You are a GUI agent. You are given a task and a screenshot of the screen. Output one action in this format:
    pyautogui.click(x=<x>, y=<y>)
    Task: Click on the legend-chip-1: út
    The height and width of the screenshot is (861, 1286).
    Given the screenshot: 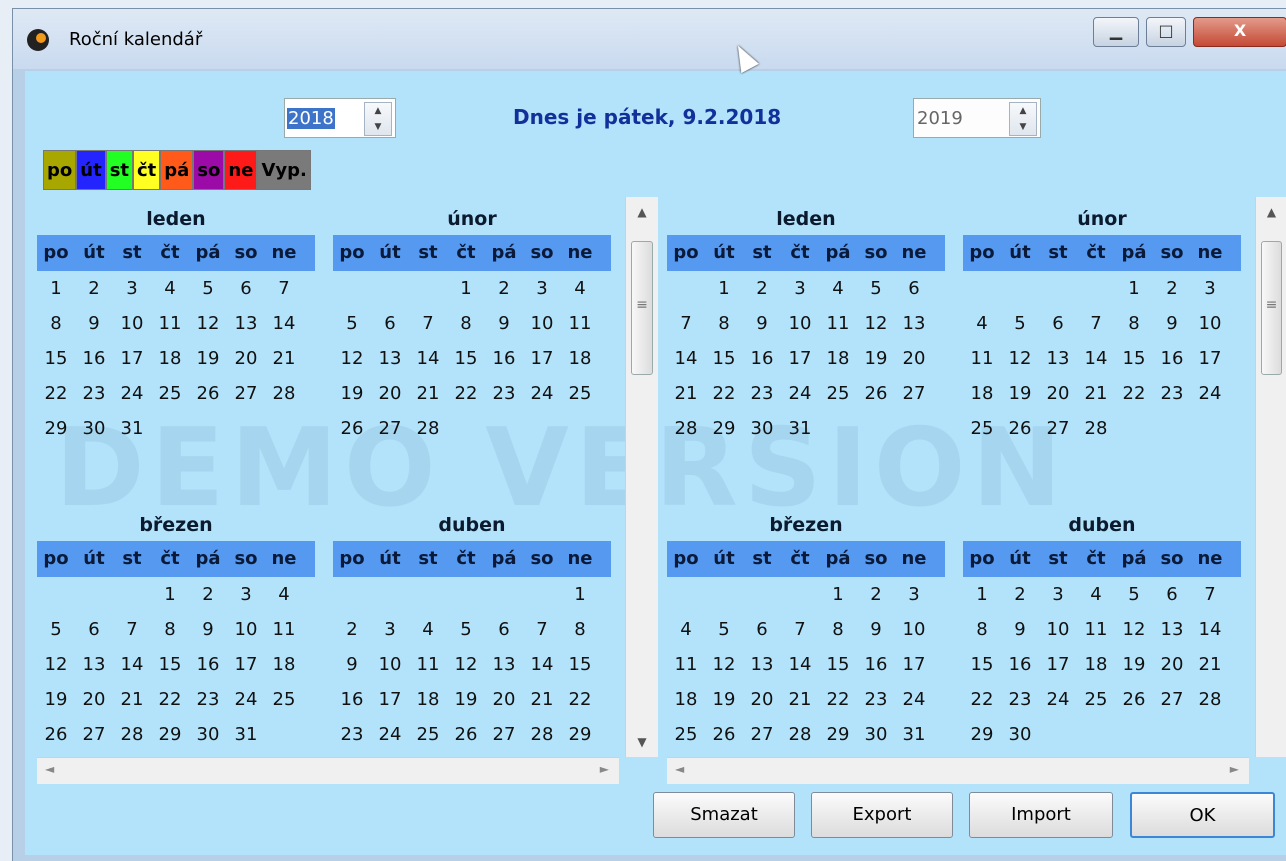 What is the action you would take?
    pyautogui.click(x=91, y=170)
    